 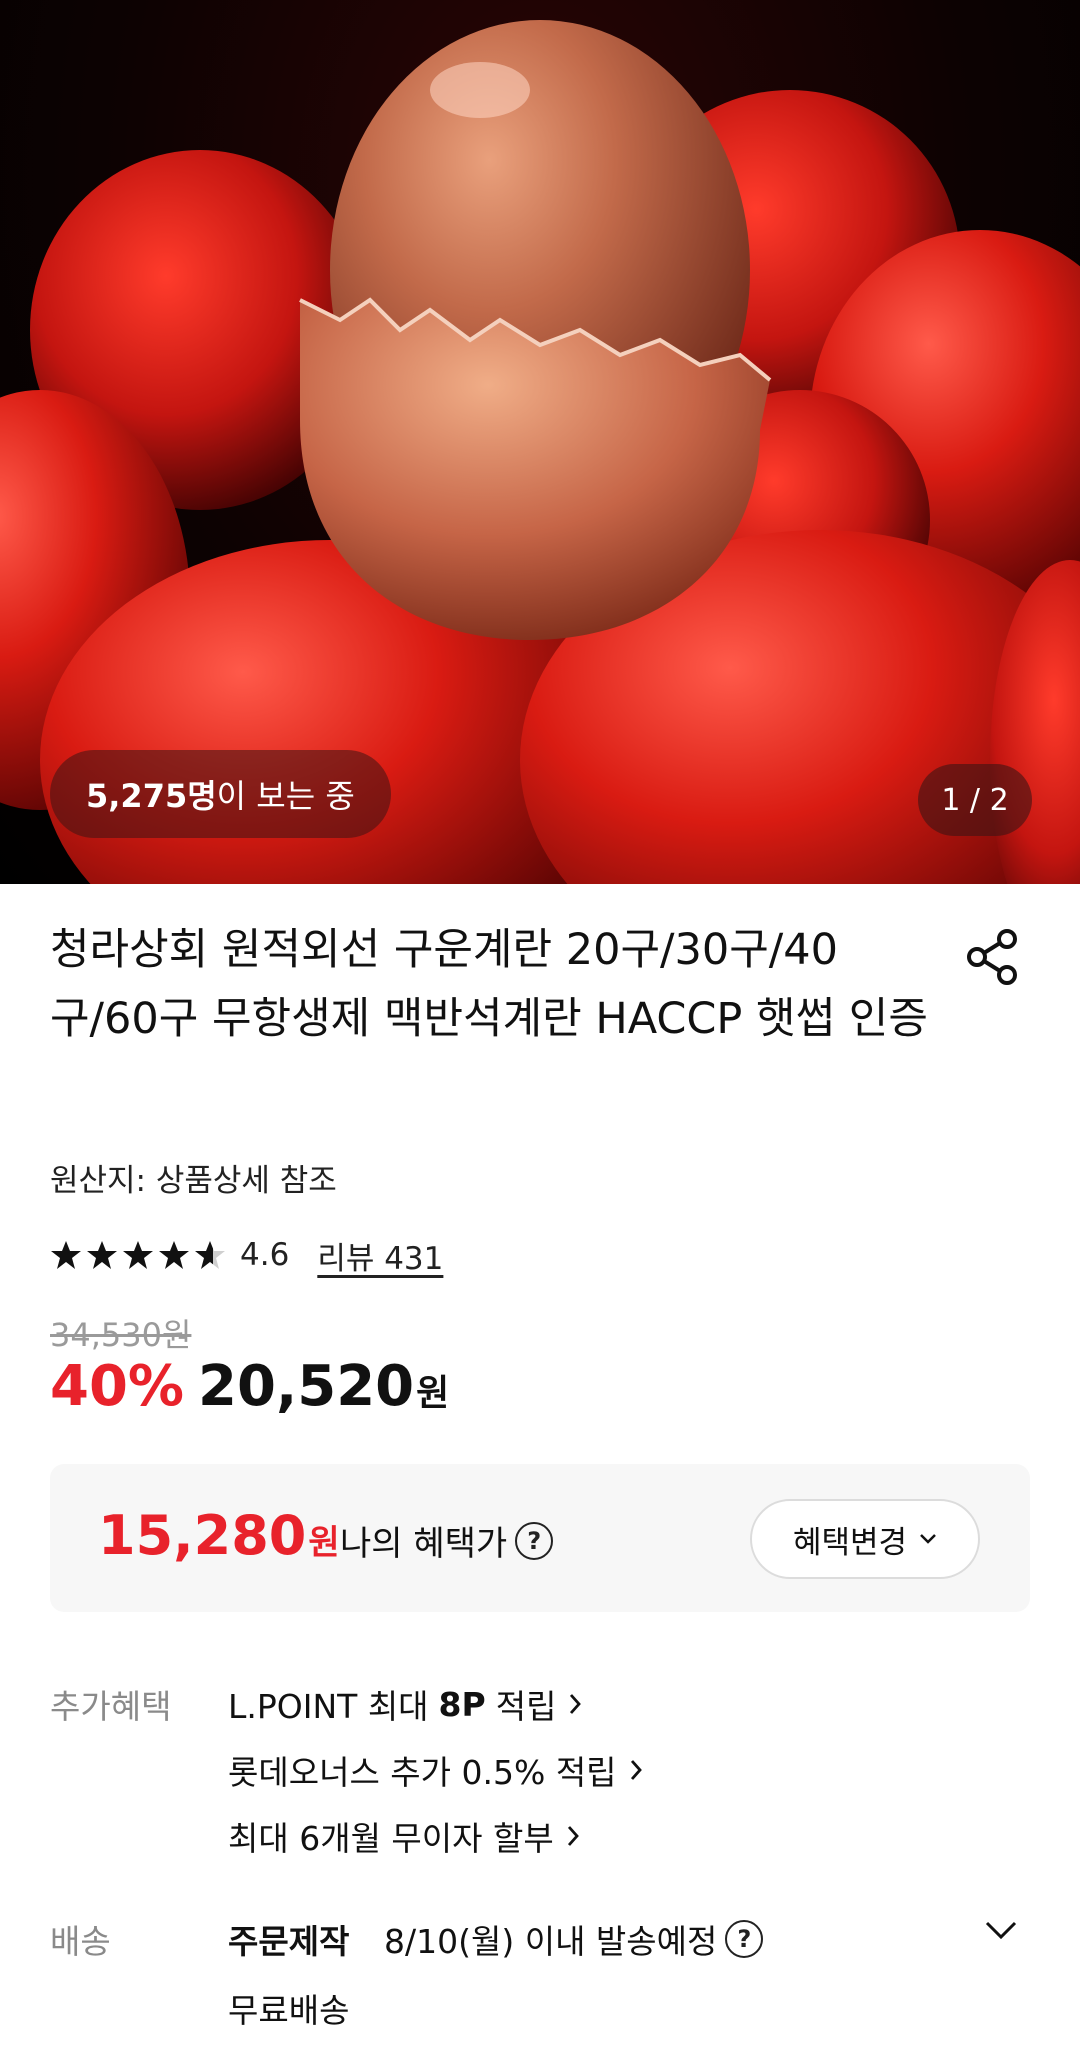 What do you see at coordinates (265, 1255) in the screenshot?
I see `rating-value: 4.6` at bounding box center [265, 1255].